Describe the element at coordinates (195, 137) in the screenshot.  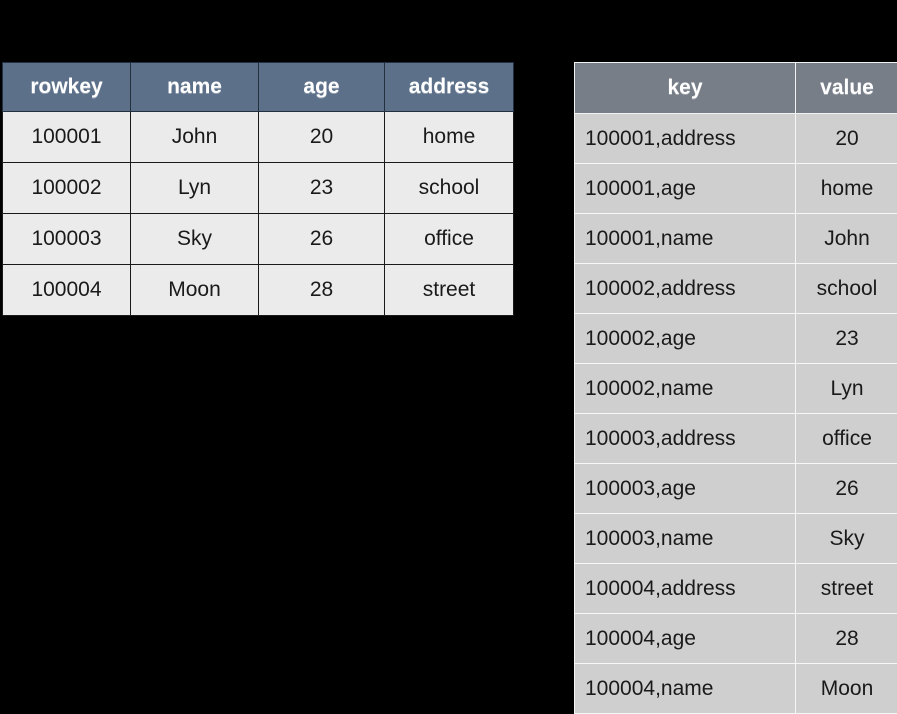
I see `cell-name: John` at that location.